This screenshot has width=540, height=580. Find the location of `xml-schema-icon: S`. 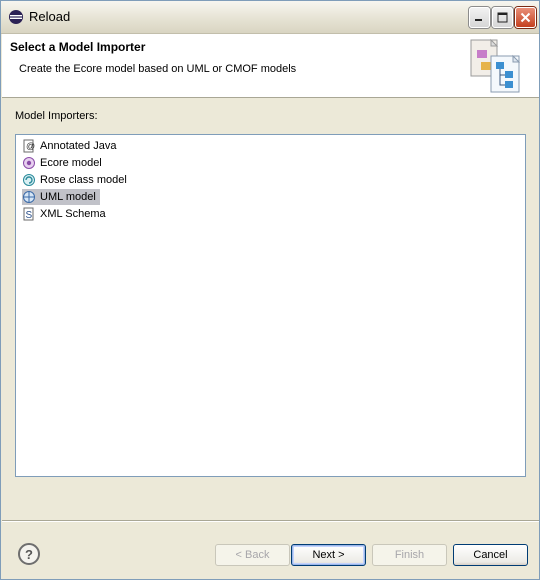

xml-schema-icon: S is located at coordinates (28, 214).